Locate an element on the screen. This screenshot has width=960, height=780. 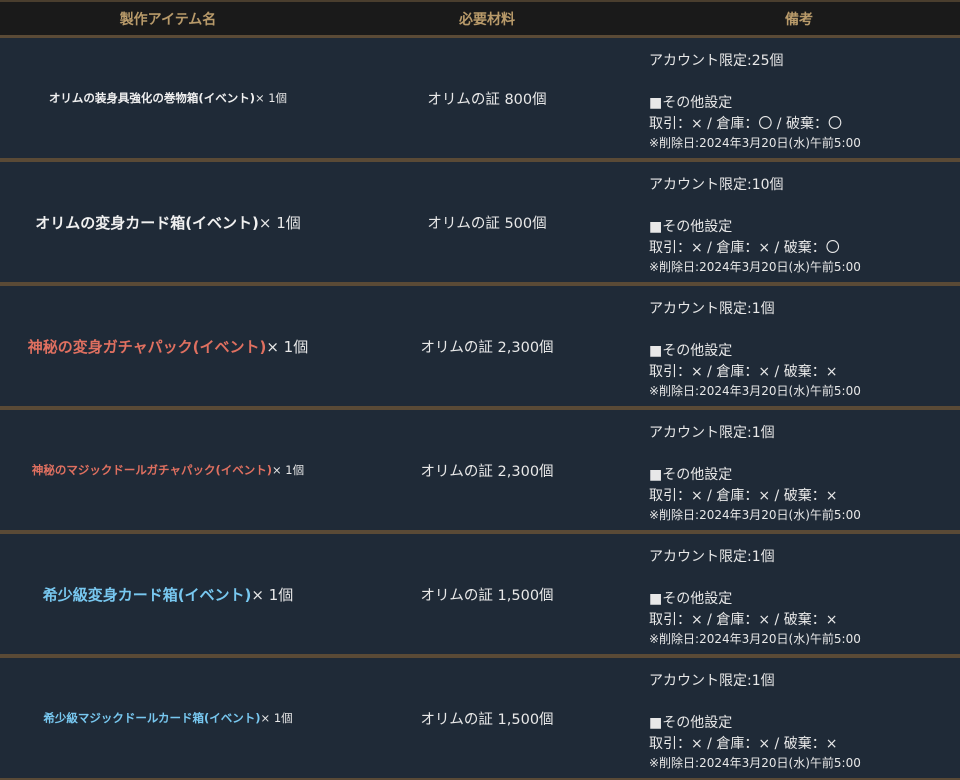
item-name: 希少級変身カード箱(イベント) is located at coordinates (147, 594).